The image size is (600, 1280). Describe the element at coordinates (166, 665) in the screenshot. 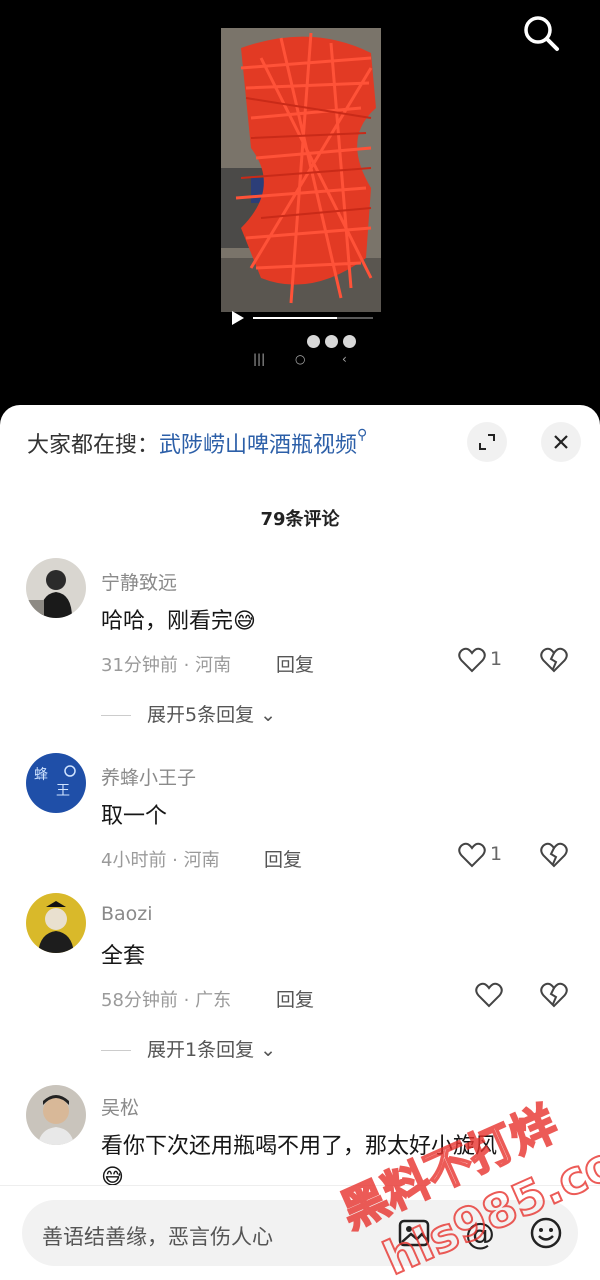

I see `comment-meta: 31分钟前 · 河南` at that location.